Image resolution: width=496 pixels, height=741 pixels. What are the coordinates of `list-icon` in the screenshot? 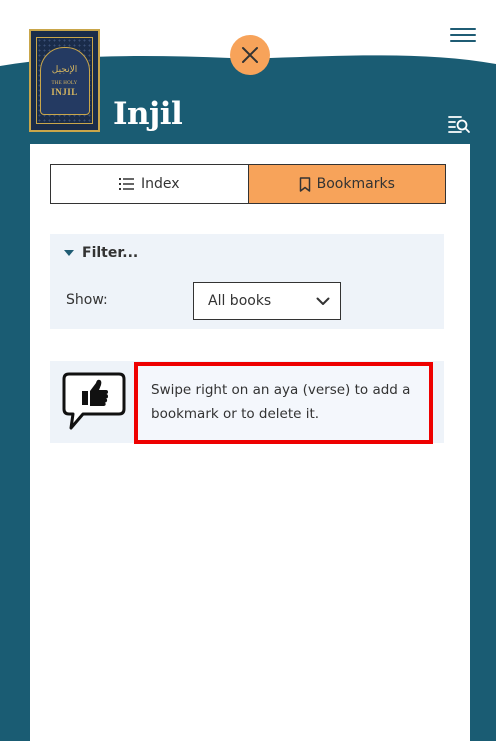 It's located at (126, 184).